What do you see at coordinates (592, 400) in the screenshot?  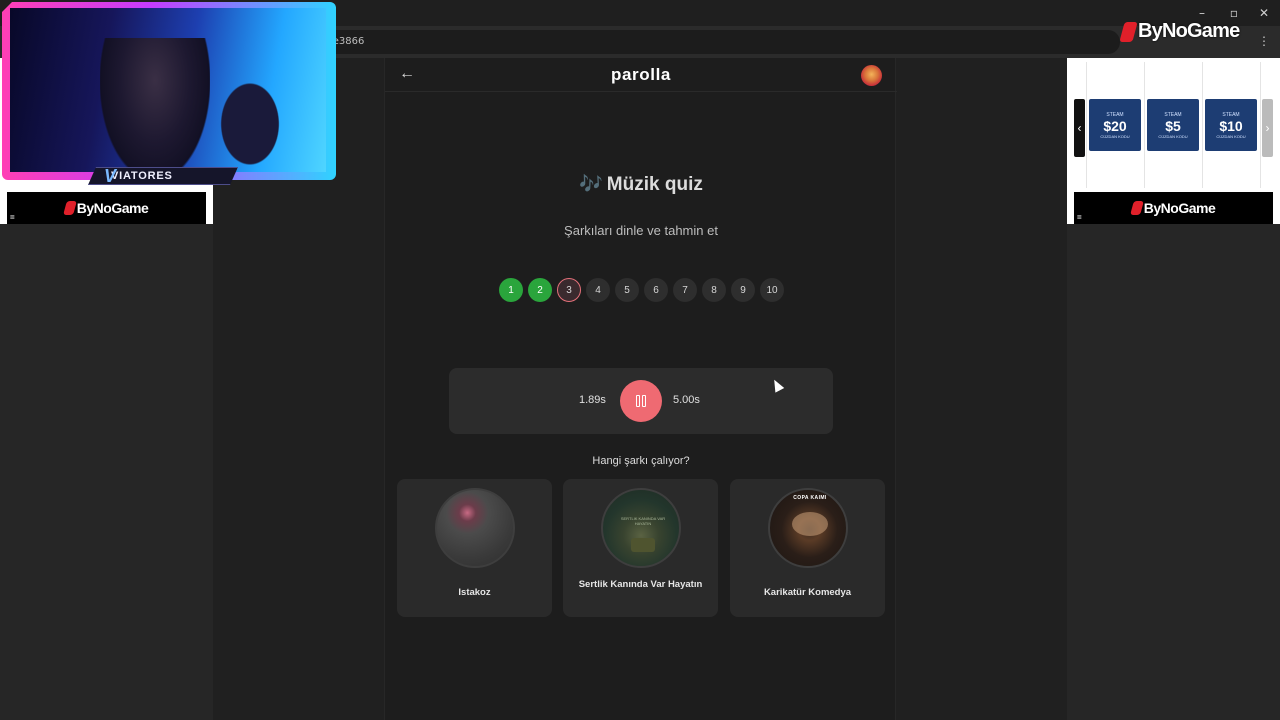 I see `elapsed-time: 1.89s` at bounding box center [592, 400].